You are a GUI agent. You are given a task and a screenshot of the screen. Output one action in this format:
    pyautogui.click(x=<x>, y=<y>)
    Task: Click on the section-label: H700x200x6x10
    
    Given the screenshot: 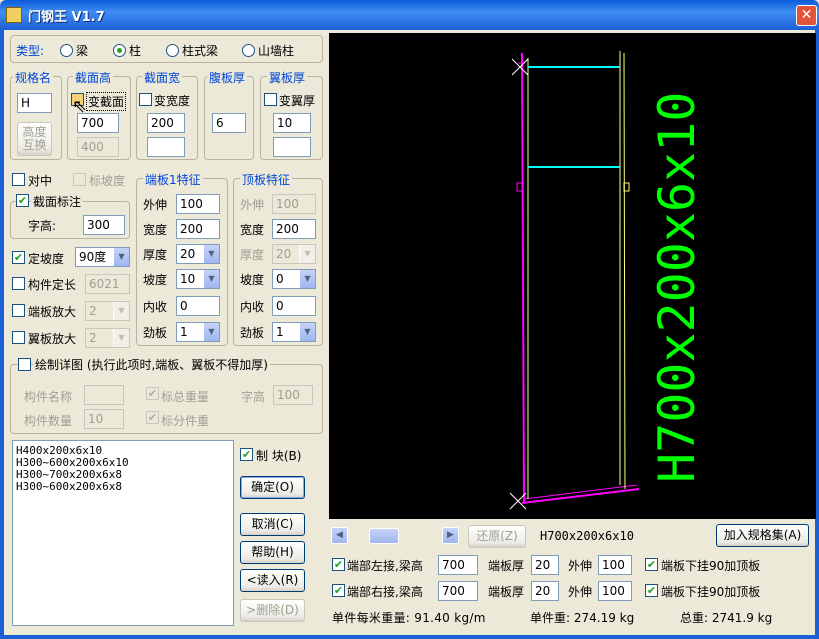 What is the action you would take?
    pyautogui.click(x=677, y=287)
    